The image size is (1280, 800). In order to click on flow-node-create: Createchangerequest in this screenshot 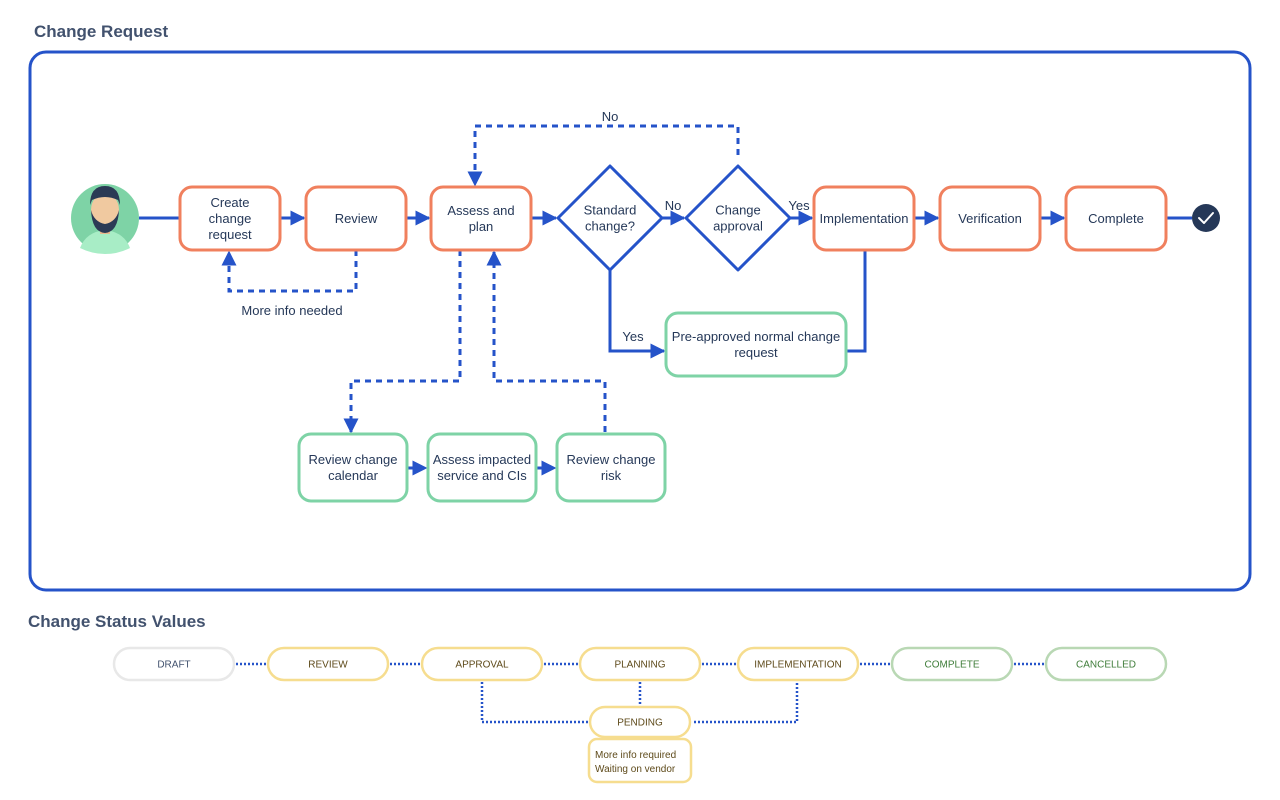, I will do `click(230, 218)`.